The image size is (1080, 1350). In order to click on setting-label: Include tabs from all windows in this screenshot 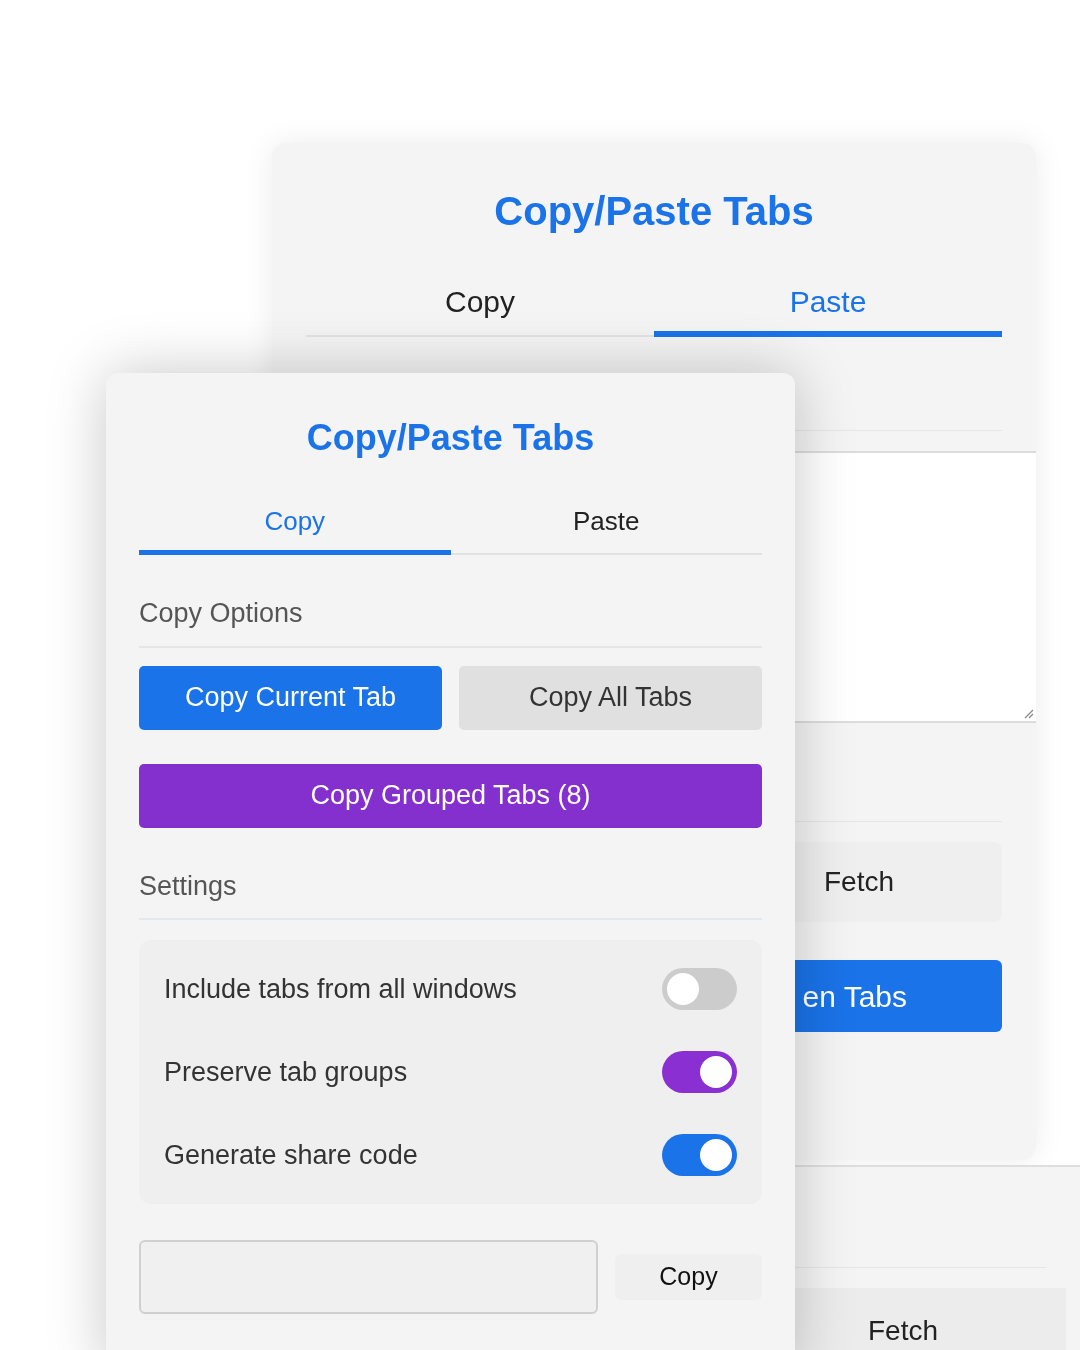, I will do `click(340, 989)`.